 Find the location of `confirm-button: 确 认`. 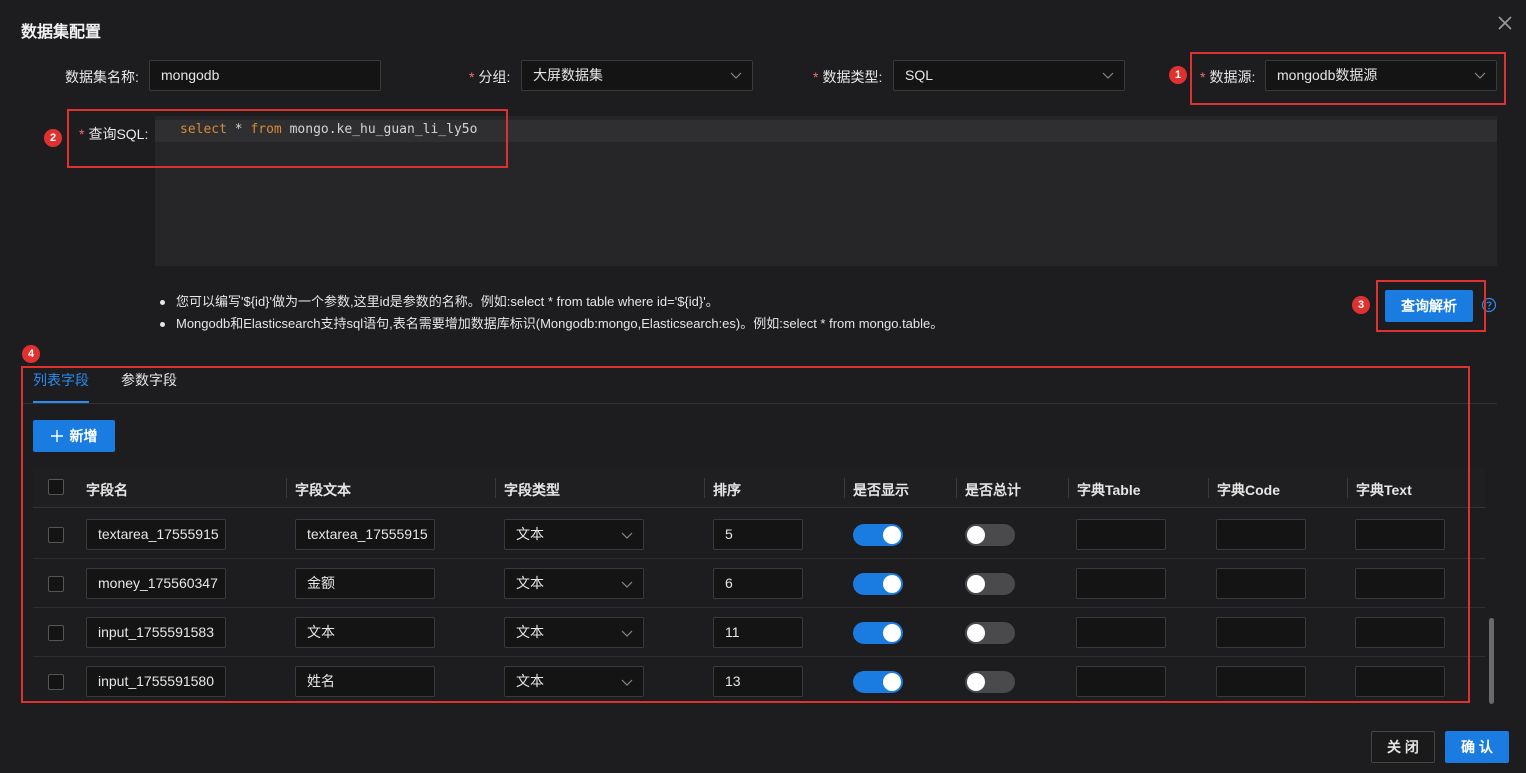

confirm-button: 确 认 is located at coordinates (1477, 747).